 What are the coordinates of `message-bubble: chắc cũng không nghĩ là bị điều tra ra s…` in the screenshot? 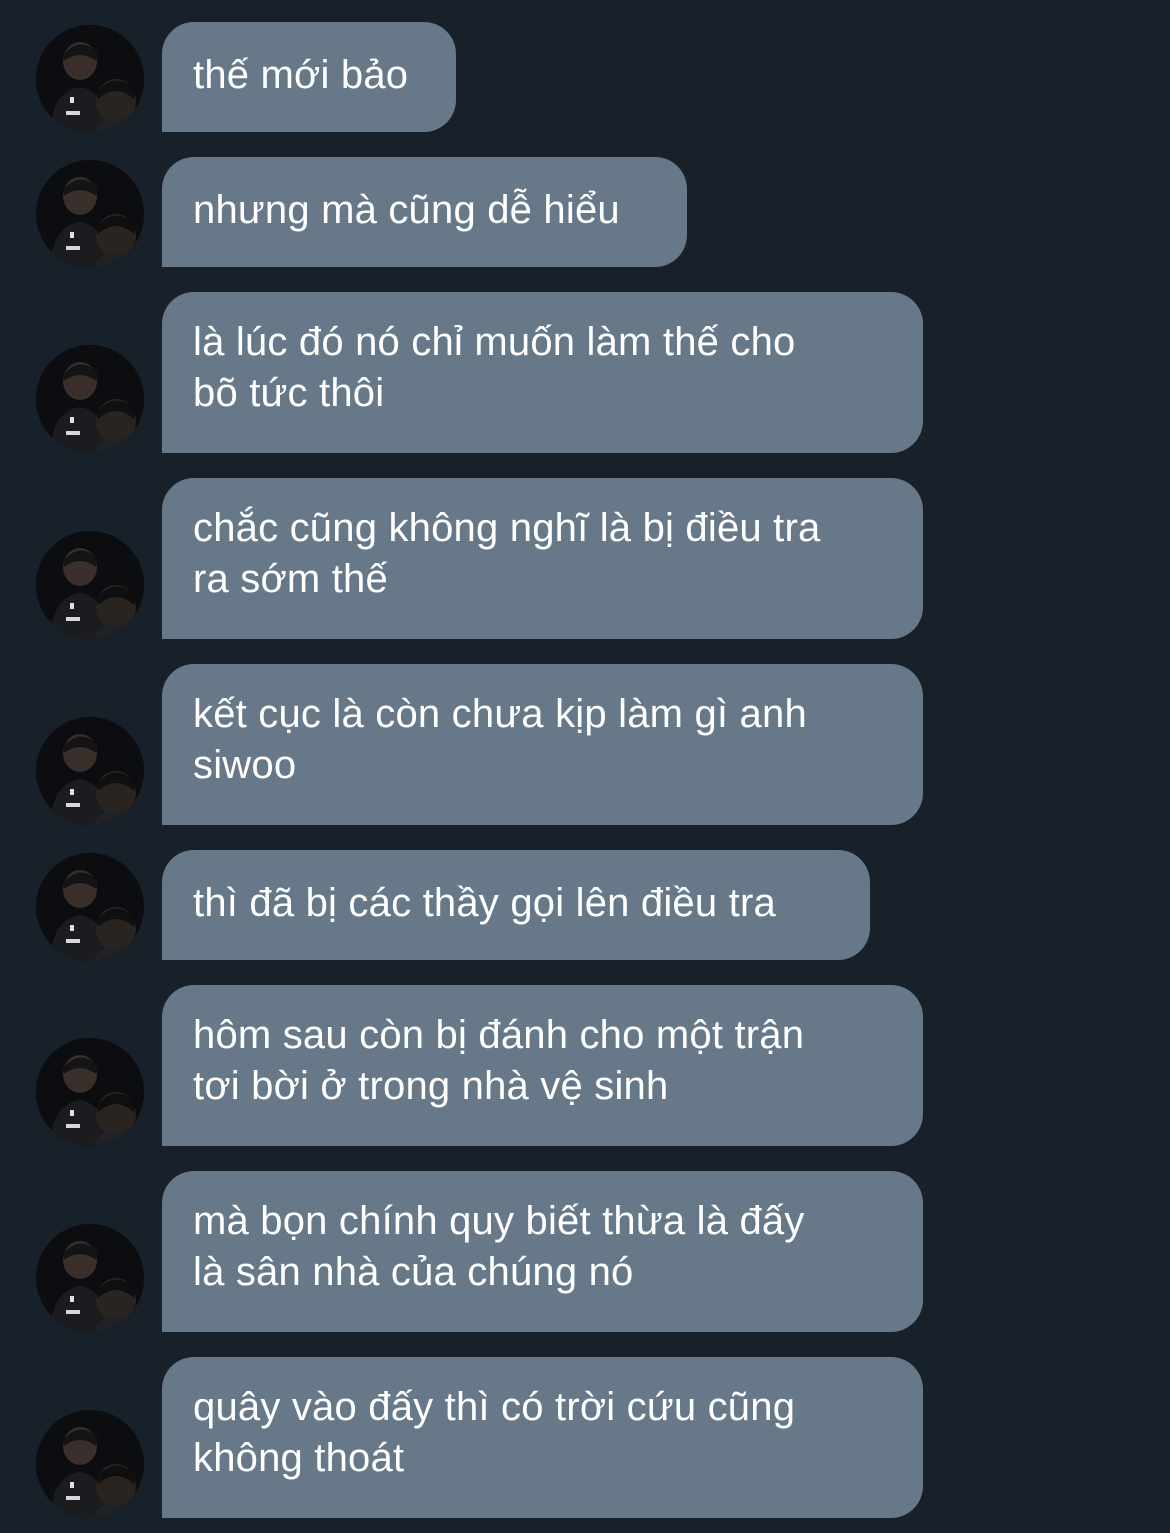 It's located at (542, 558).